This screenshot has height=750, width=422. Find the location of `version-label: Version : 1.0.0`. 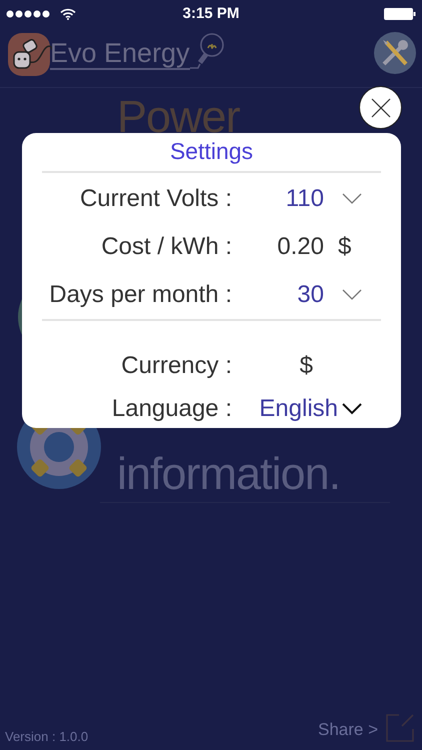

version-label: Version : 1.0.0 is located at coordinates (46, 737).